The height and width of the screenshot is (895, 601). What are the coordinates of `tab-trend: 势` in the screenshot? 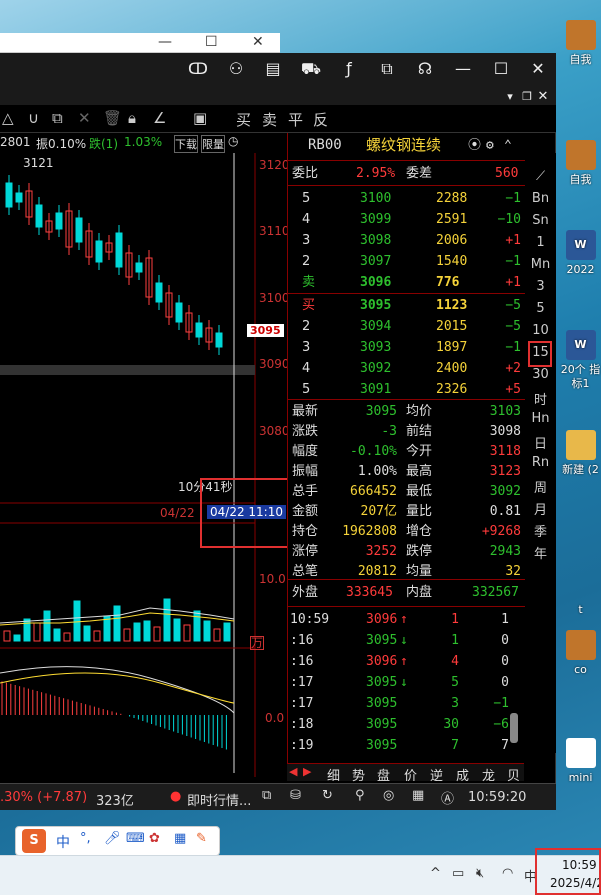 It's located at (358, 774).